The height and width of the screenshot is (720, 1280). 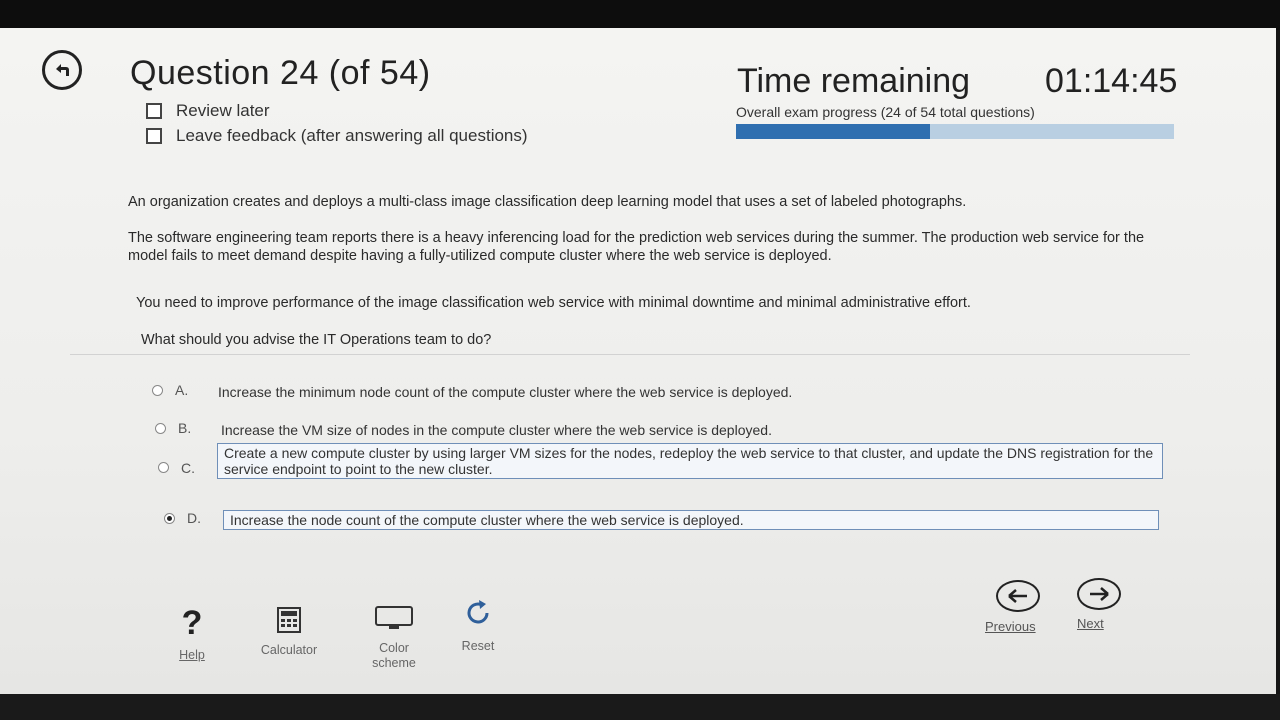 What do you see at coordinates (280, 73) in the screenshot?
I see `question-title: Question 24 (of 54)` at bounding box center [280, 73].